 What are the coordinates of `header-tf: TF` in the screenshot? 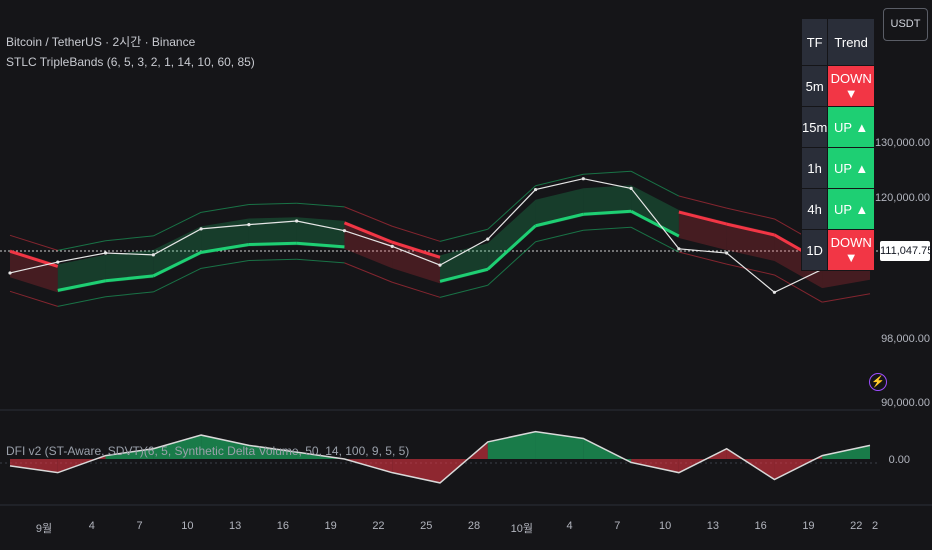 It's located at (815, 42).